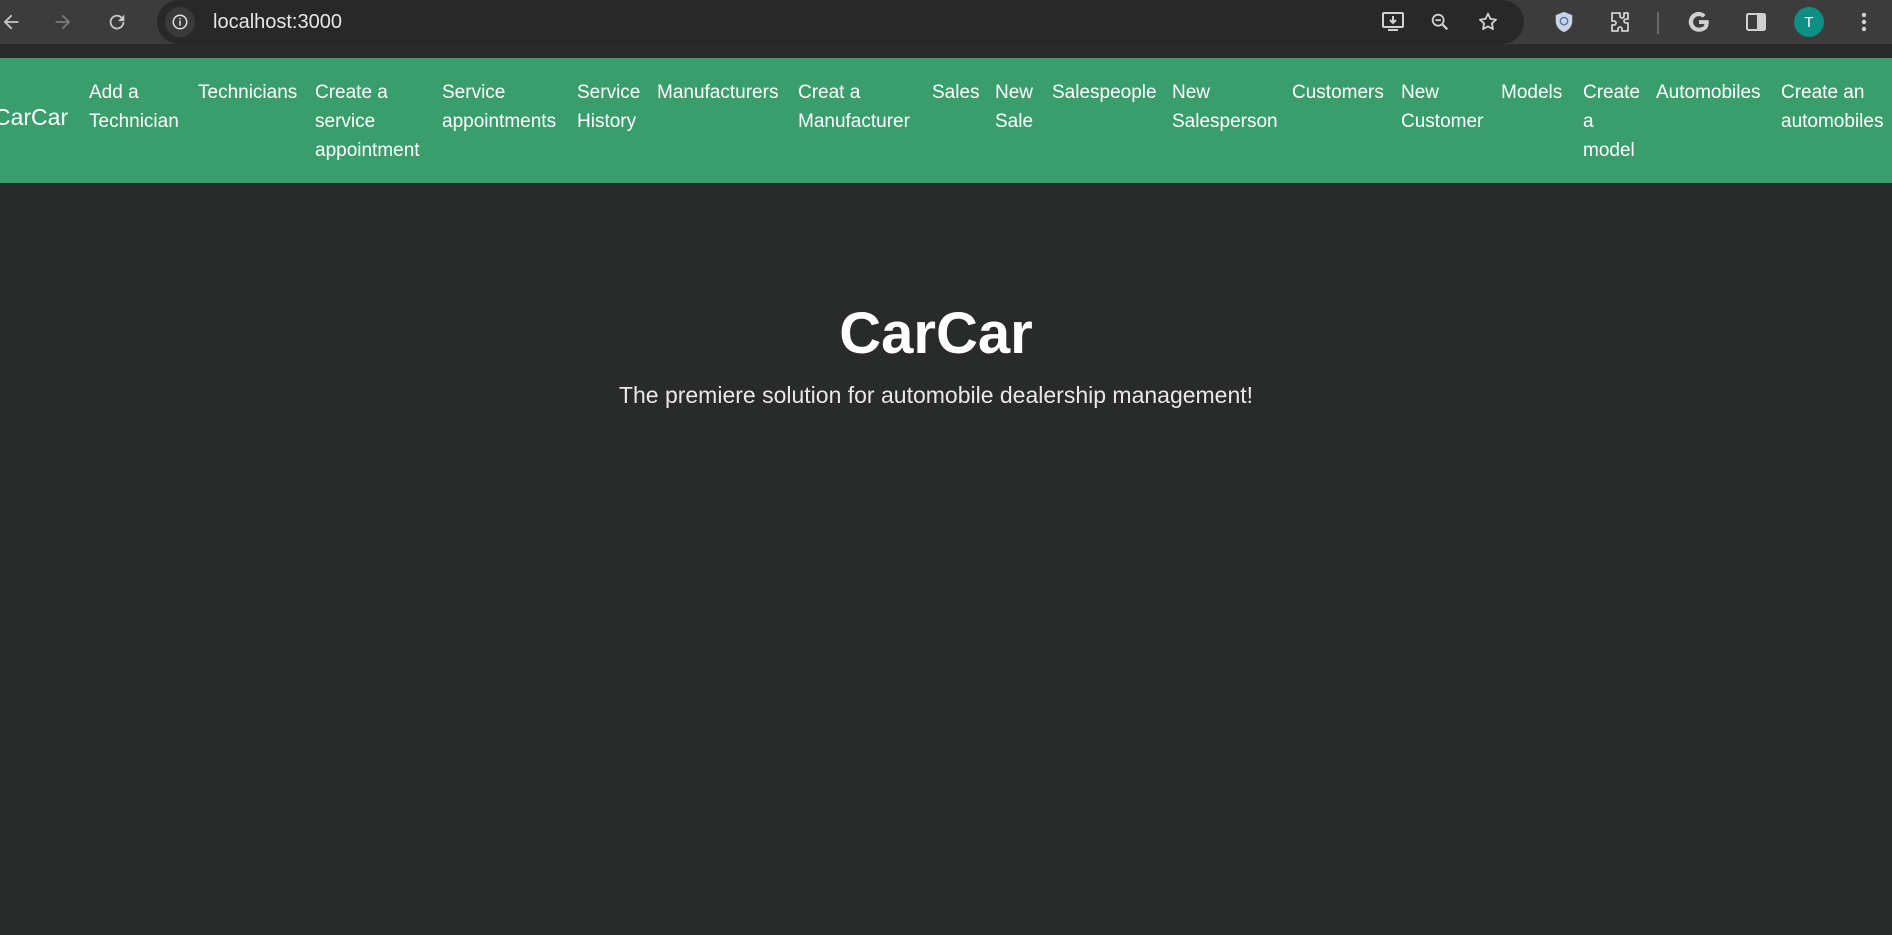  I want to click on nav-link-create-service-appointment: Create a service appointment, so click(374, 121).